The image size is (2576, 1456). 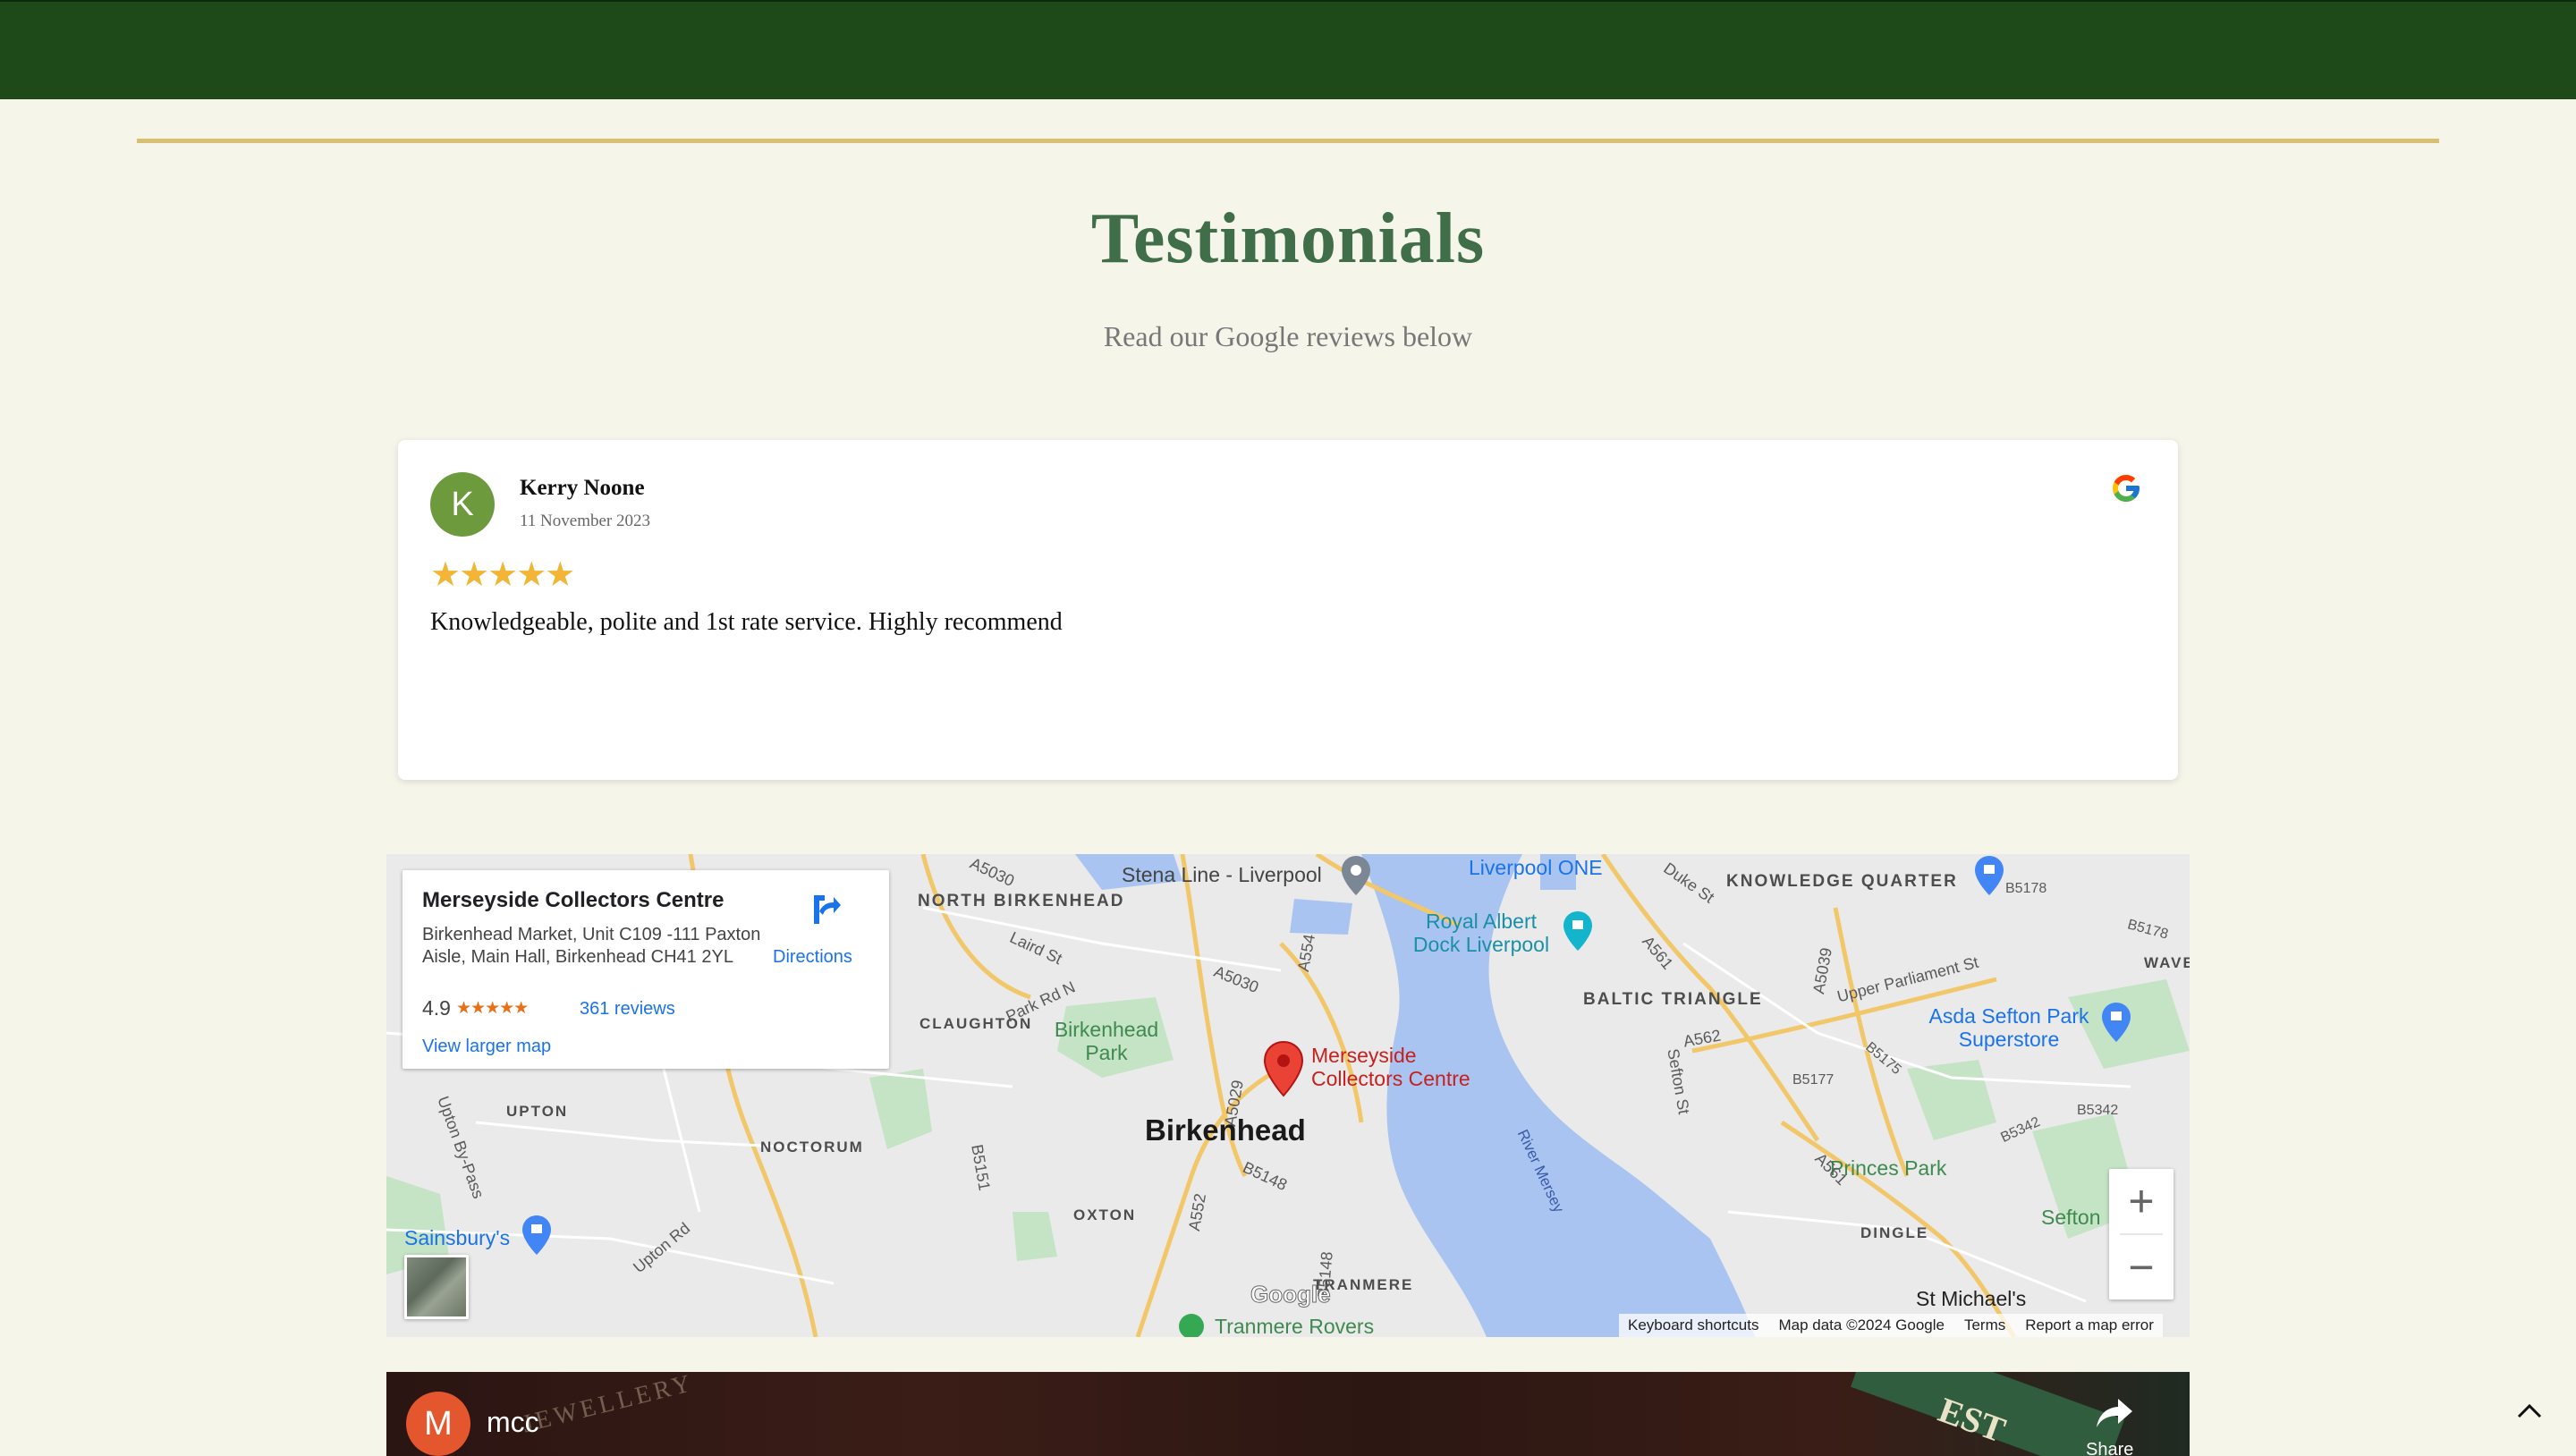 I want to click on map-label-b5178: B5178, so click(x=2026, y=888).